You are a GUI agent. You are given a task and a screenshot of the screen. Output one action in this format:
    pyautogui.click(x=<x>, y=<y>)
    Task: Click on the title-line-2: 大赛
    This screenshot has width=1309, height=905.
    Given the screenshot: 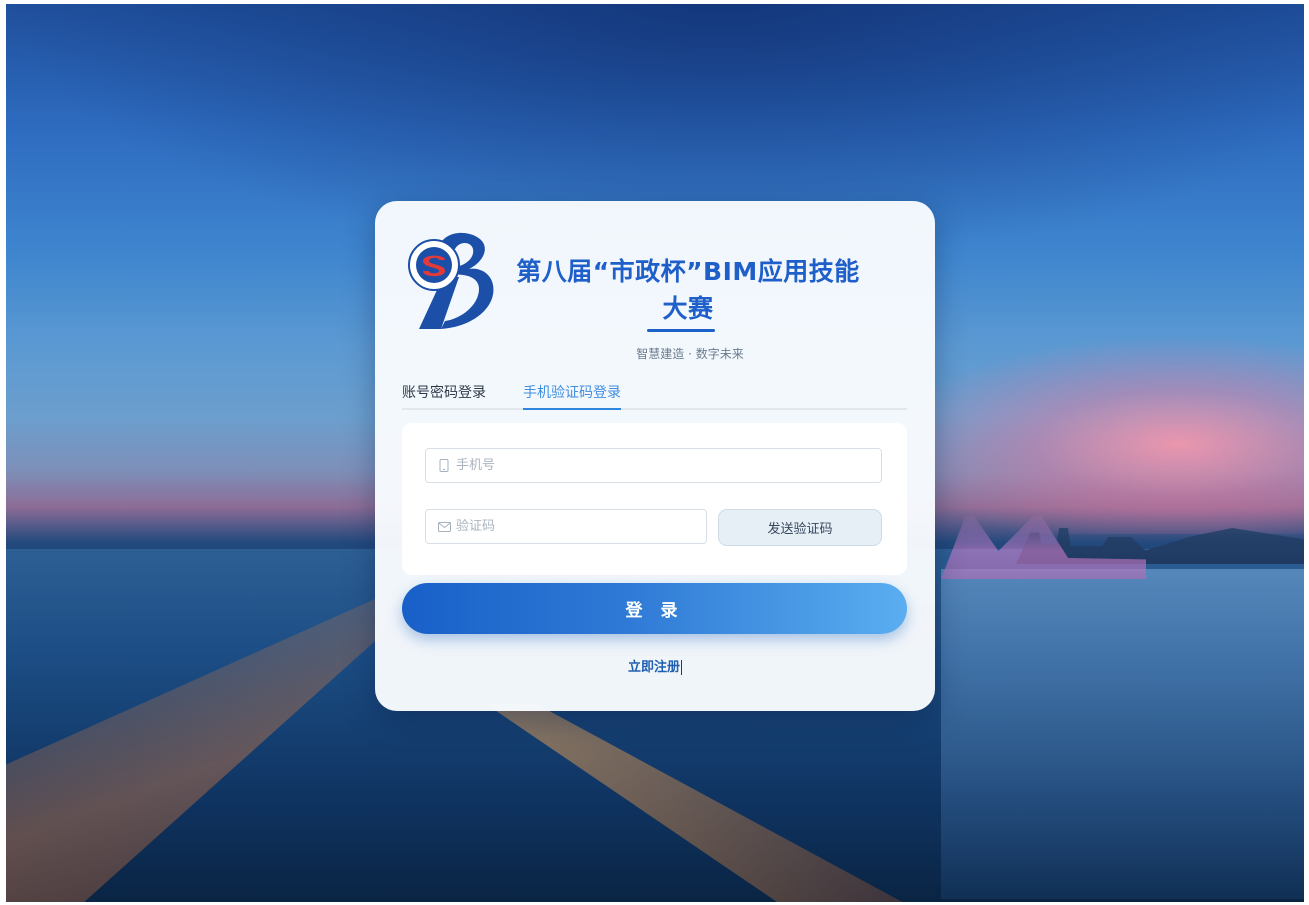 What is the action you would take?
    pyautogui.click(x=688, y=308)
    